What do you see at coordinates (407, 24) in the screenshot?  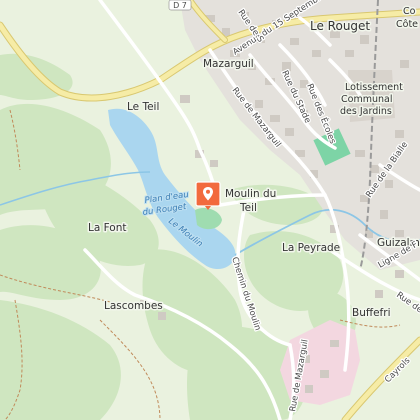 I see `place-cote-2: Côte` at bounding box center [407, 24].